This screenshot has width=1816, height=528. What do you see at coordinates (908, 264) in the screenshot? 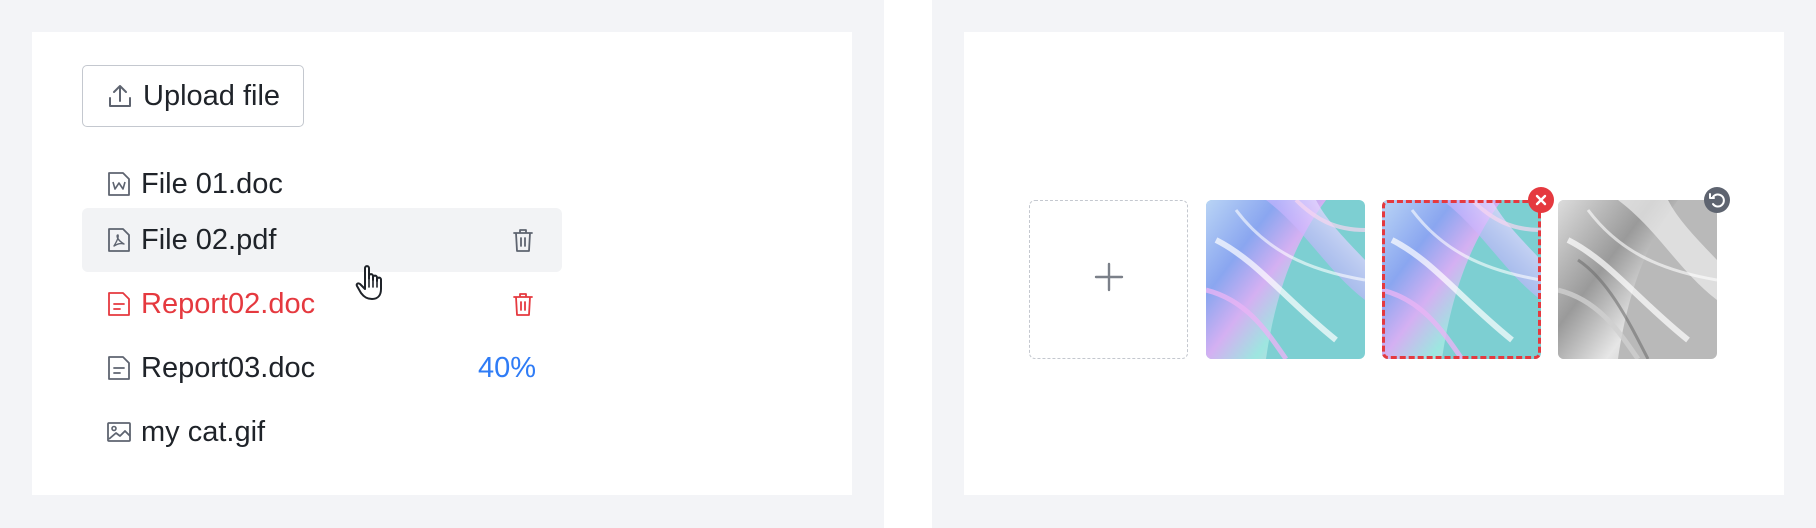
I see `panel-divider` at bounding box center [908, 264].